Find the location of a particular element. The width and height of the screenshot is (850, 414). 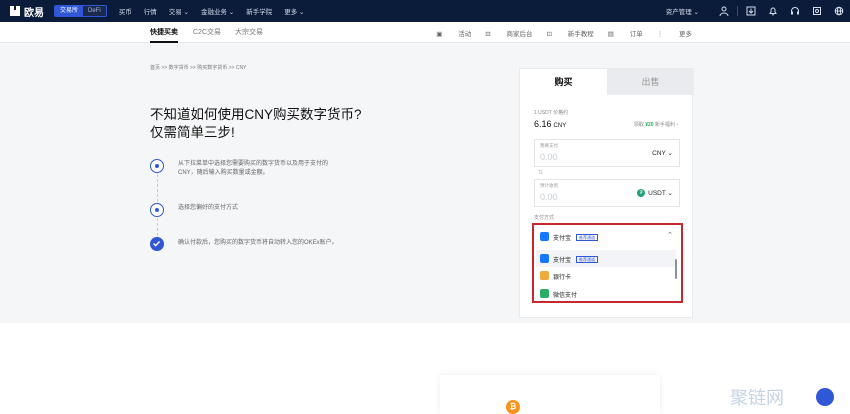

option-alipay-tag: 推荐通道 is located at coordinates (587, 259).